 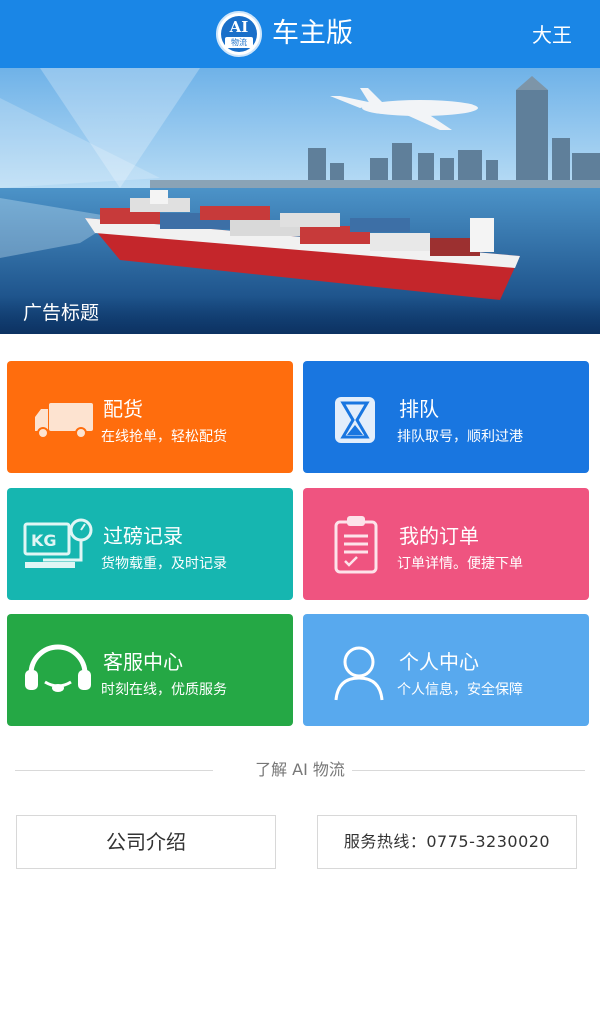 What do you see at coordinates (143, 536) in the screenshot?
I see `tile-title: 过磅记录` at bounding box center [143, 536].